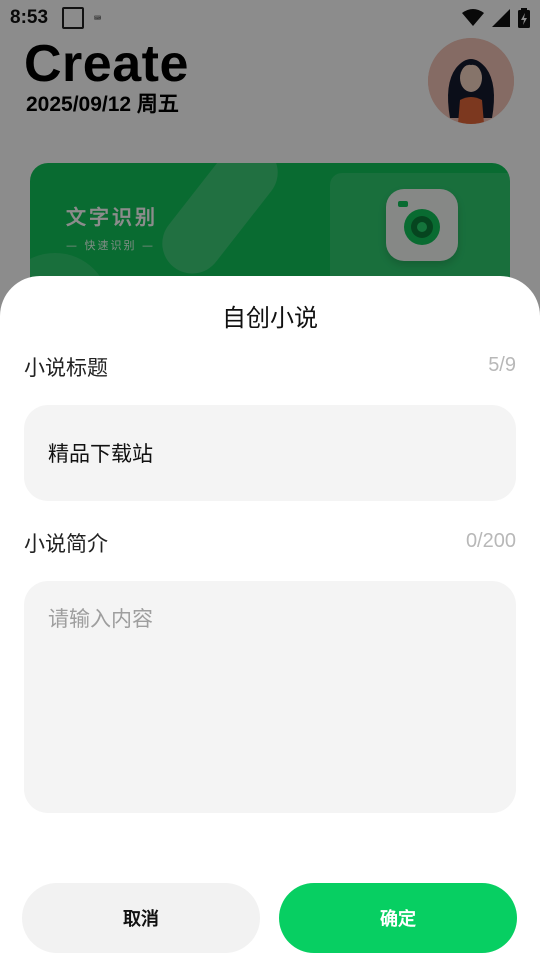 The height and width of the screenshot is (960, 540). What do you see at coordinates (502, 365) in the screenshot?
I see `title-char-counter: 5/9` at bounding box center [502, 365].